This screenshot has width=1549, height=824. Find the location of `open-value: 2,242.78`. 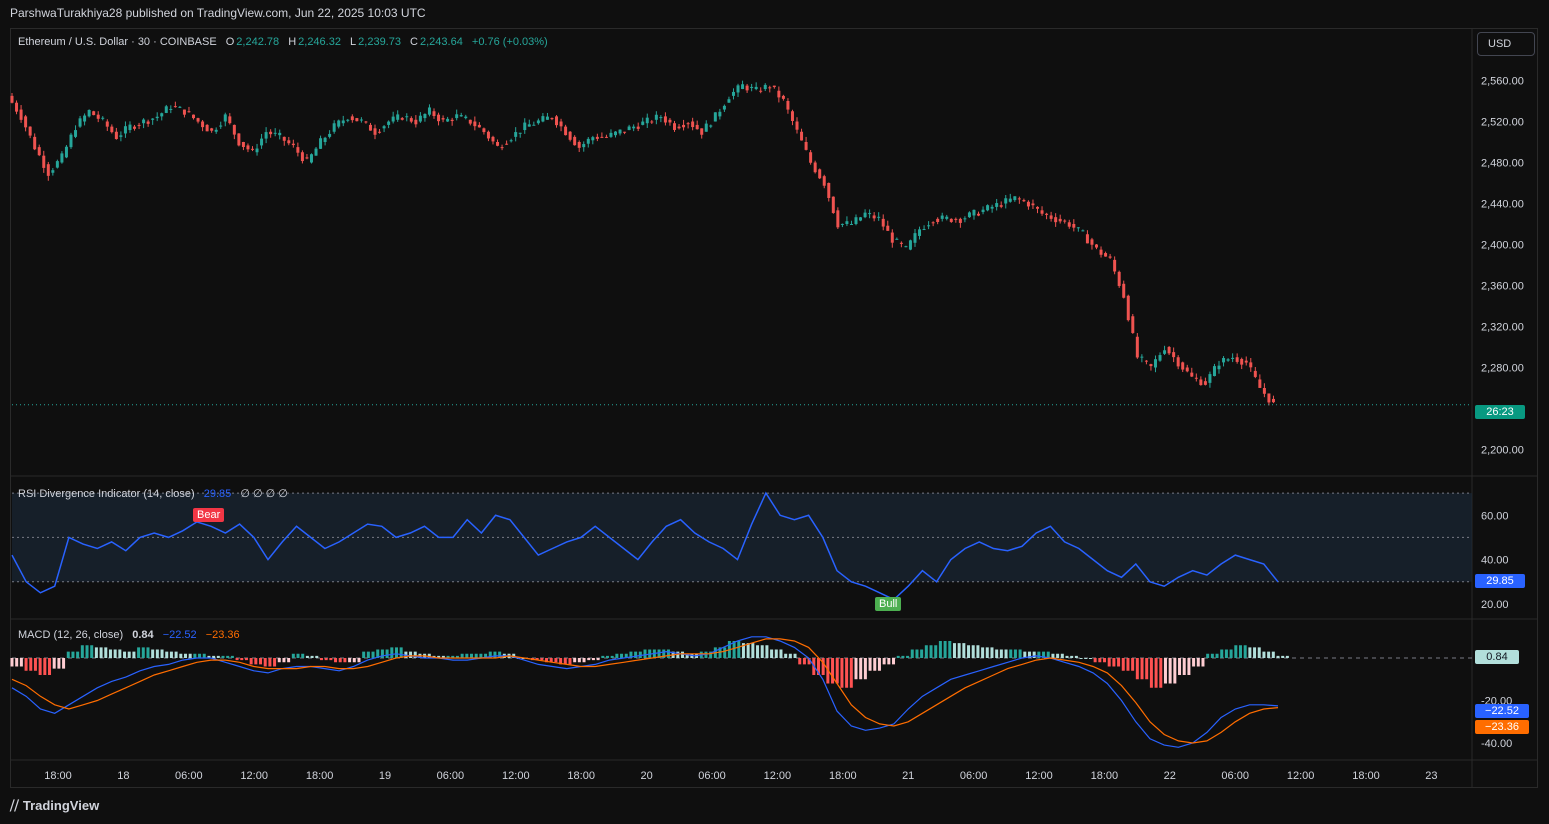

open-value: 2,242.78 is located at coordinates (258, 42).